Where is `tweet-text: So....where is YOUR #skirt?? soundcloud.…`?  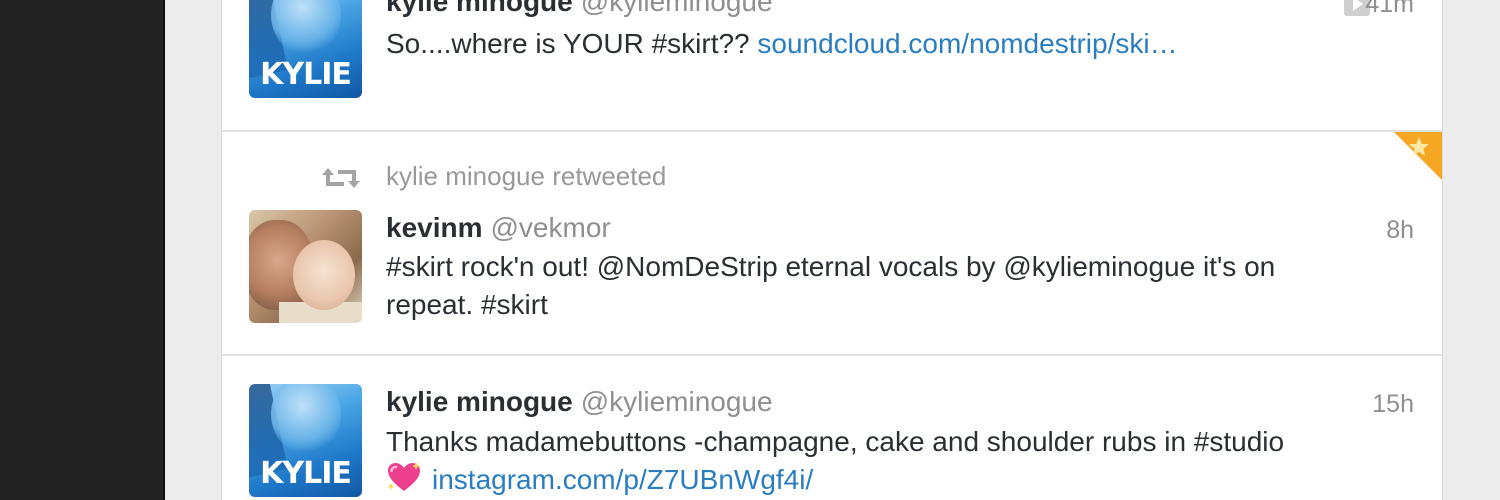 tweet-text: So....where is YOUR #skirt?? soundcloud.… is located at coordinates (901, 44).